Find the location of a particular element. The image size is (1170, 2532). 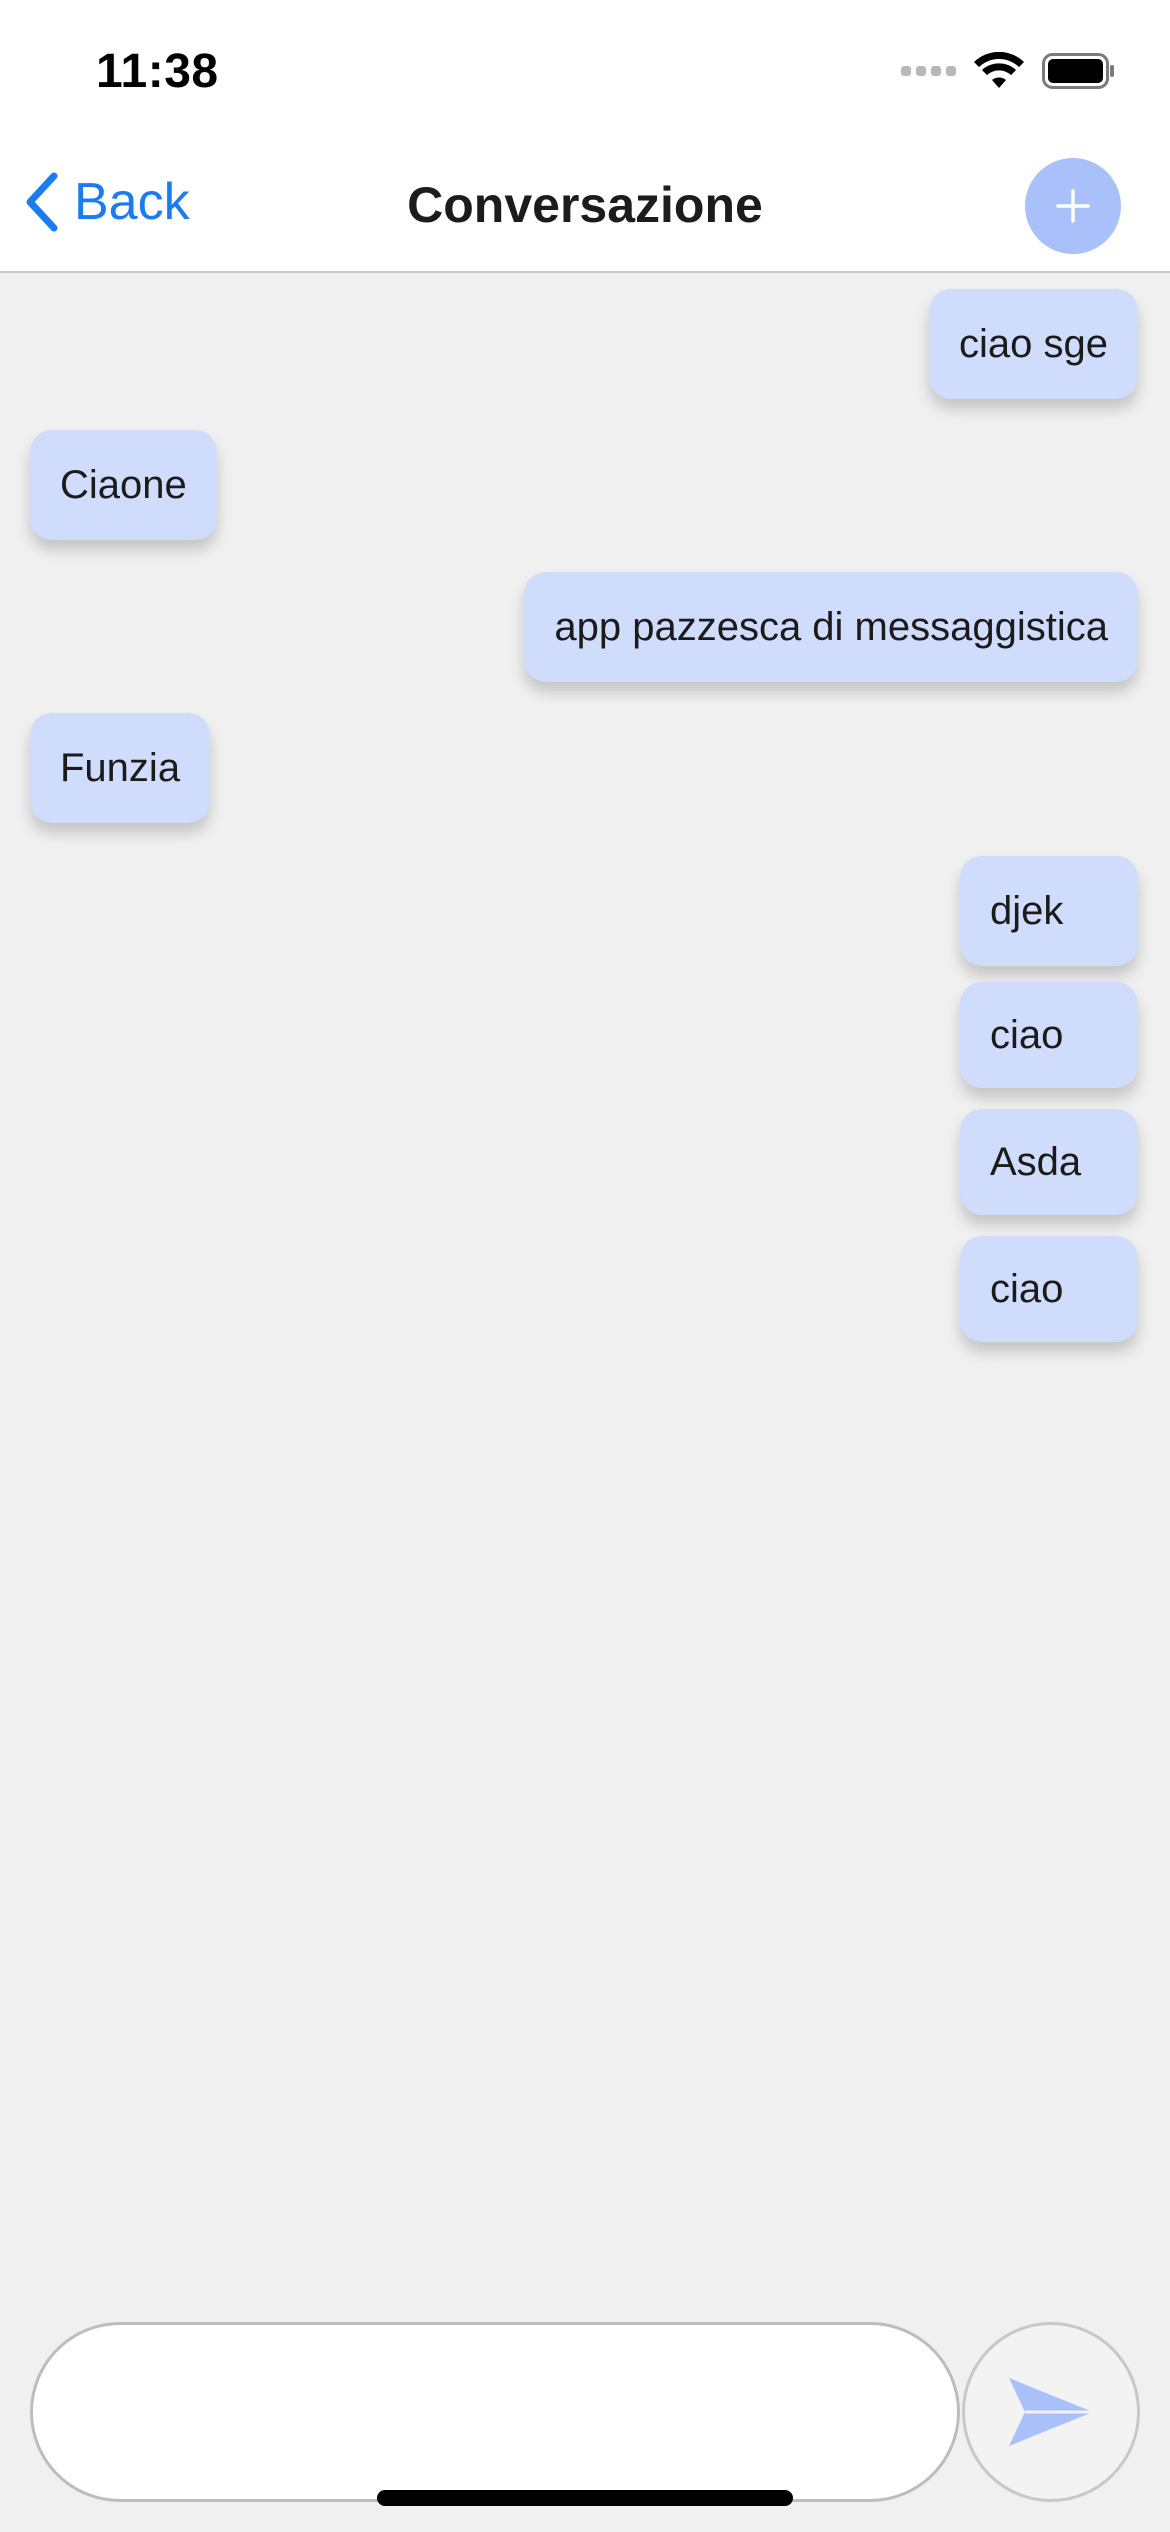

message-received: Ciaone is located at coordinates (123, 485).